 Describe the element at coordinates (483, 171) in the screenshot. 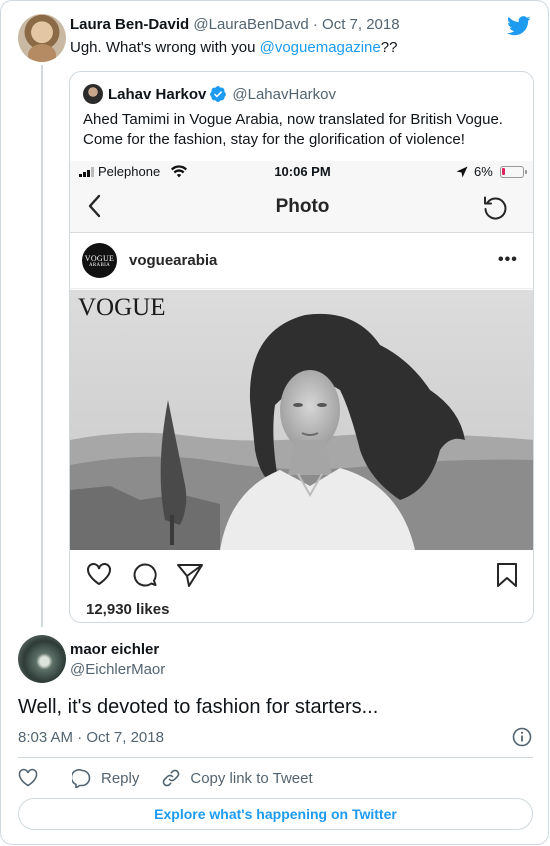

I see `battery-percent: 6%` at that location.